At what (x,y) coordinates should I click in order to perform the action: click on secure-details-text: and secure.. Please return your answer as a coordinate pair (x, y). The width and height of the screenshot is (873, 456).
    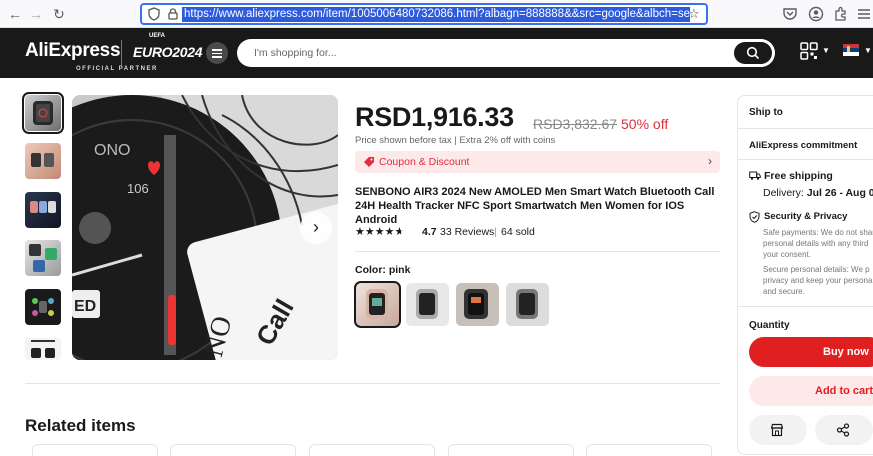
    Looking at the image, I should click on (784, 291).